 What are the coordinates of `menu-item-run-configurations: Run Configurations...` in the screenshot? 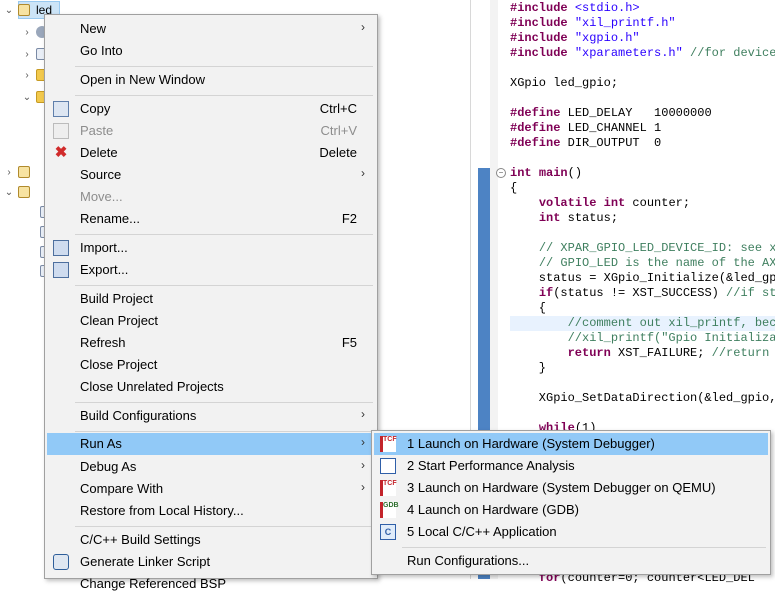 It's located at (571, 561).